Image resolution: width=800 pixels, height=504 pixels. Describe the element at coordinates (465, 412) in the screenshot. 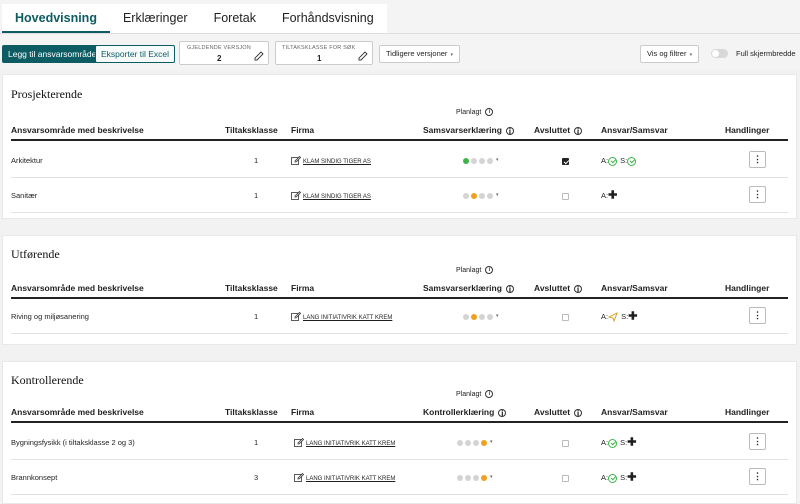

I see `column-header-kontroll: Kontrollerklæring i` at that location.